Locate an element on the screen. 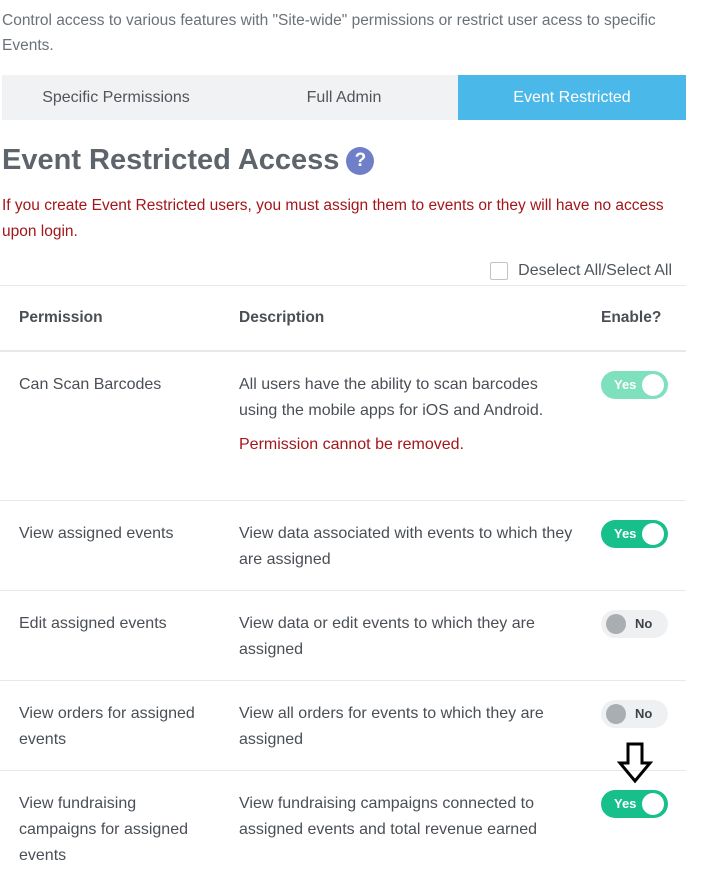 This screenshot has height=881, width=703. select-all-label: Deselect All/Select All is located at coordinates (595, 270).